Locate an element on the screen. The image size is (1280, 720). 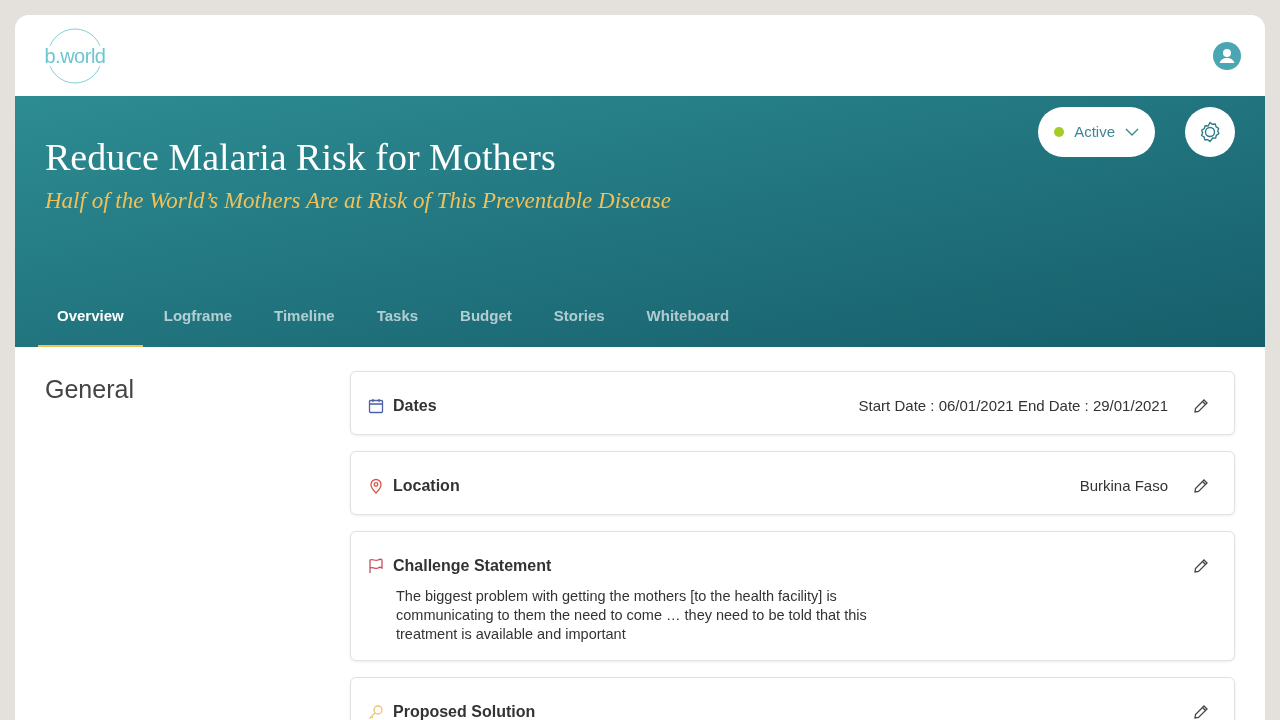
settings-button is located at coordinates (1210, 132).